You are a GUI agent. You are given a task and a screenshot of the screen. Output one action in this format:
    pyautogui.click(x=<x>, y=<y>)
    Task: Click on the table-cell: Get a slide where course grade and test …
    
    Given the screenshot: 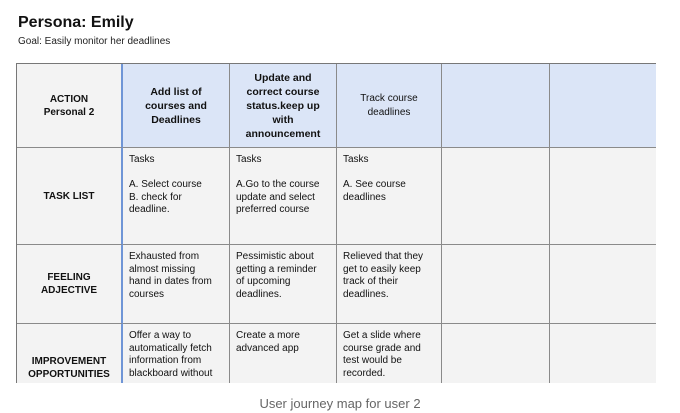 What is the action you would take?
    pyautogui.click(x=389, y=353)
    